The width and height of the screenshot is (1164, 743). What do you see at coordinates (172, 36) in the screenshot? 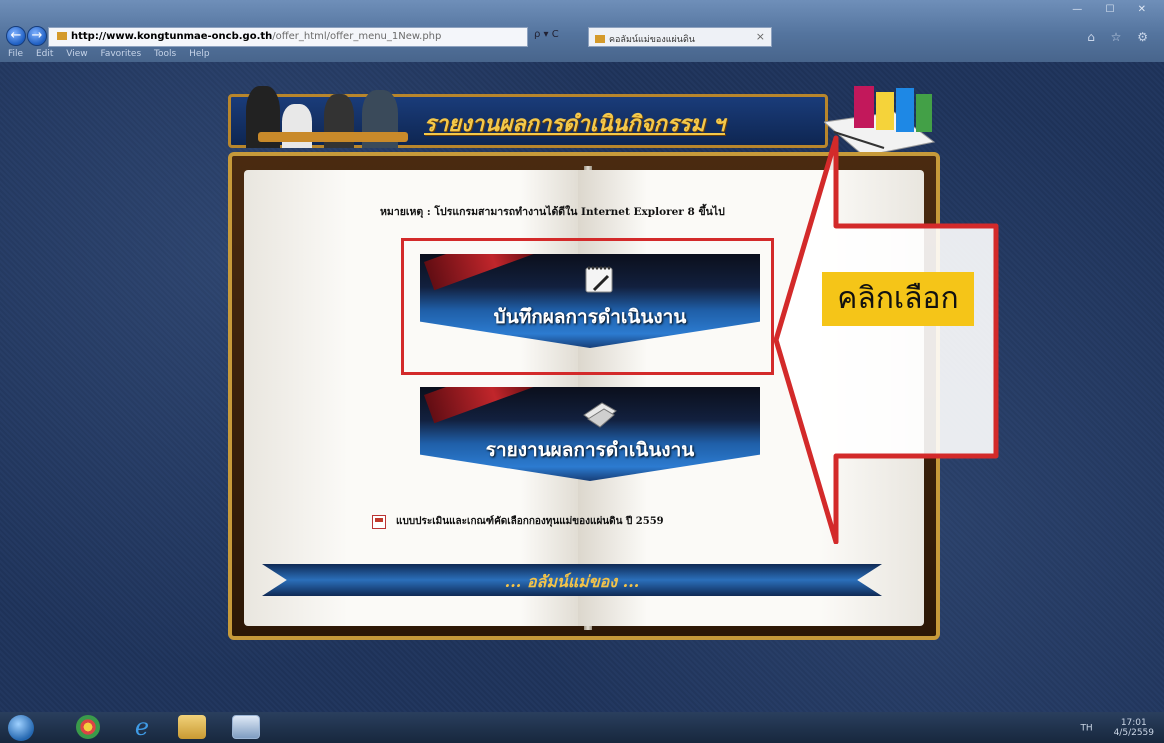
I see `address-domain: http://www.kongtunmae-oncb.go.th` at bounding box center [172, 36].